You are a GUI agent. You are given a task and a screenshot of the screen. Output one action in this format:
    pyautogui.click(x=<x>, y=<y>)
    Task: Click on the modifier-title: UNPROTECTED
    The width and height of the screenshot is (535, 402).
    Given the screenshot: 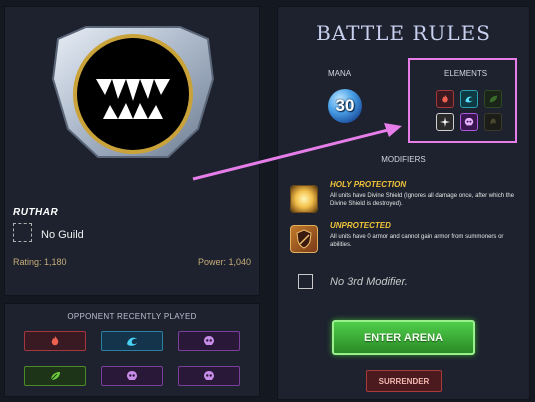 What is the action you would take?
    pyautogui.click(x=360, y=225)
    